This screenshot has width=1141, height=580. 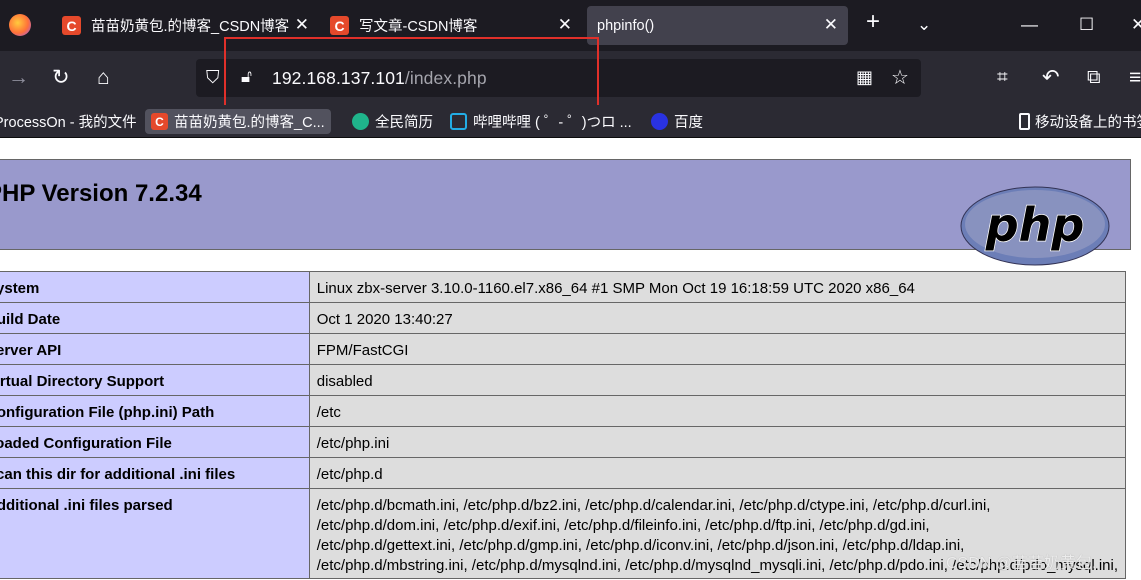 What do you see at coordinates (717, 442) in the screenshot?
I see `row-value: /etc/php.ini` at bounding box center [717, 442].